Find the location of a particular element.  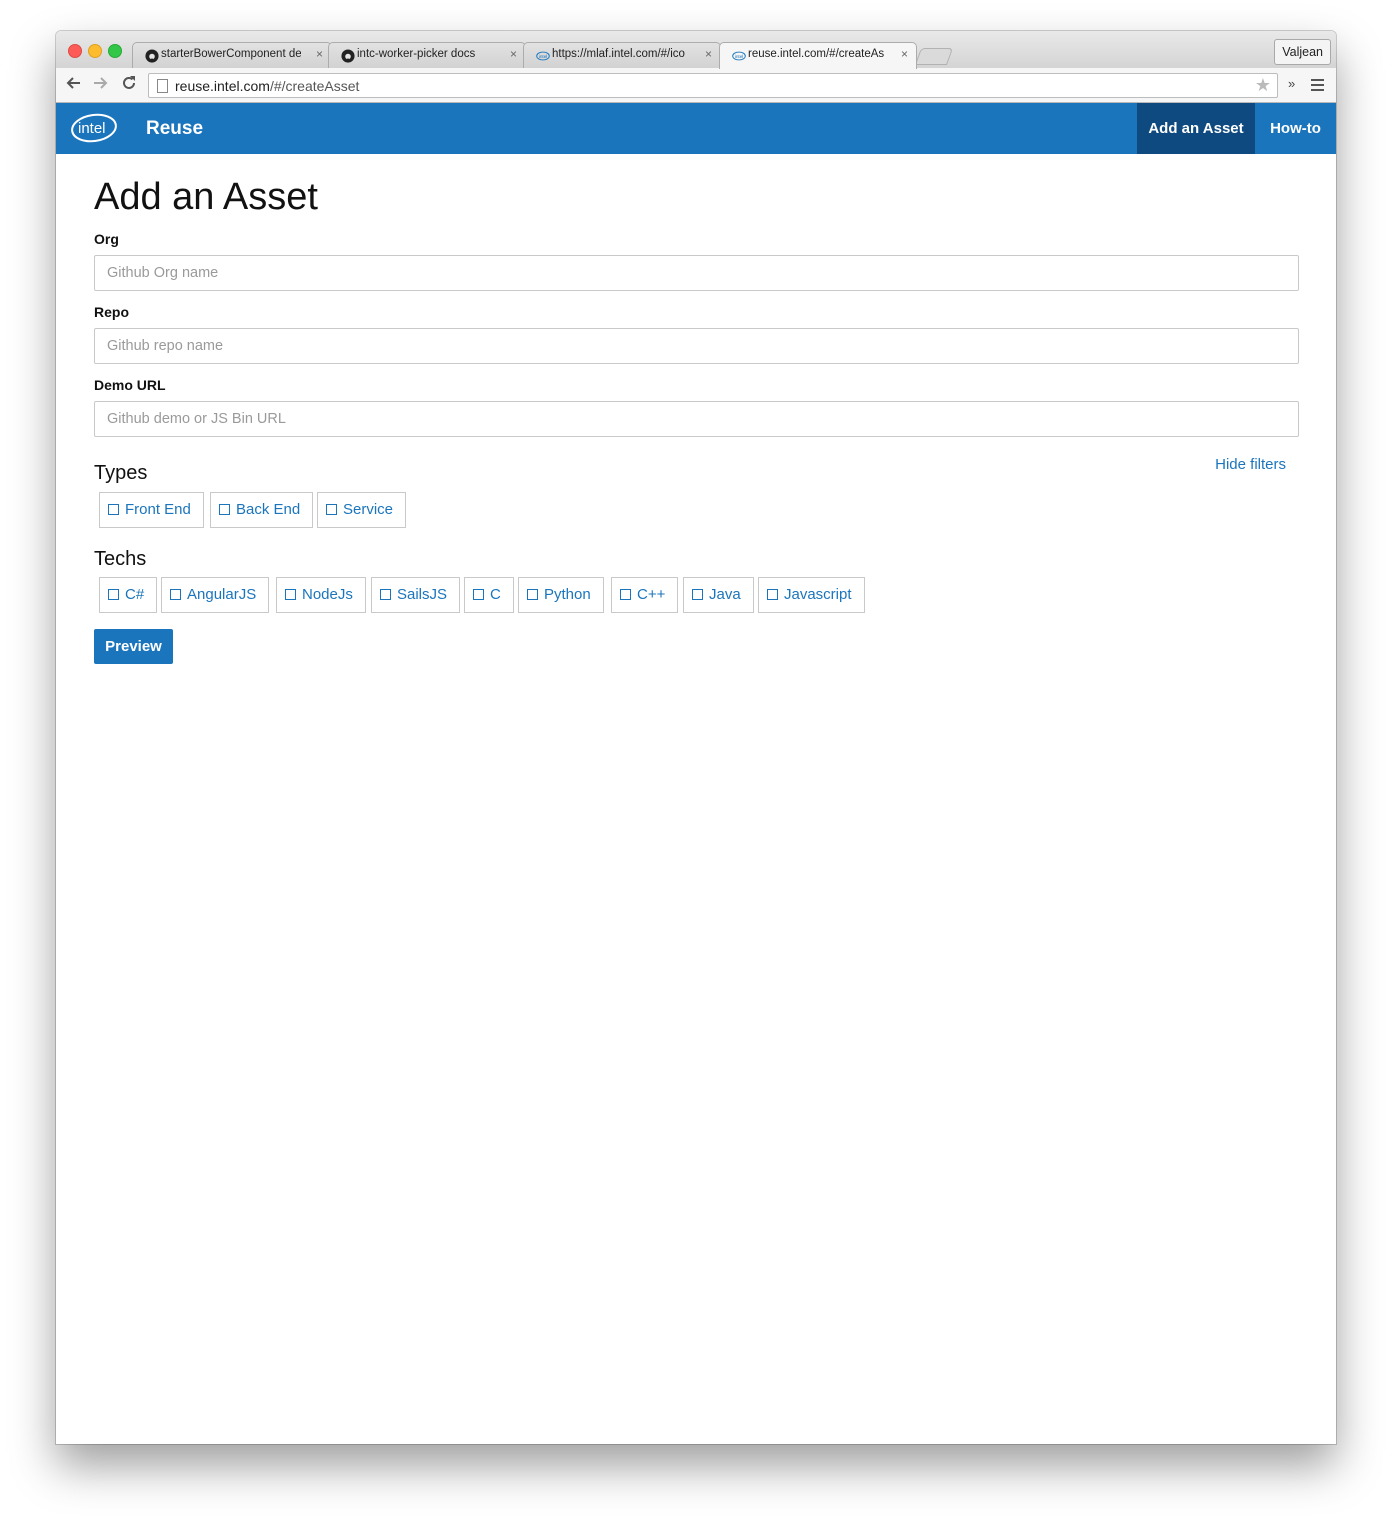

browser-tab-1: starterBowerComponent de × is located at coordinates (232, 55).